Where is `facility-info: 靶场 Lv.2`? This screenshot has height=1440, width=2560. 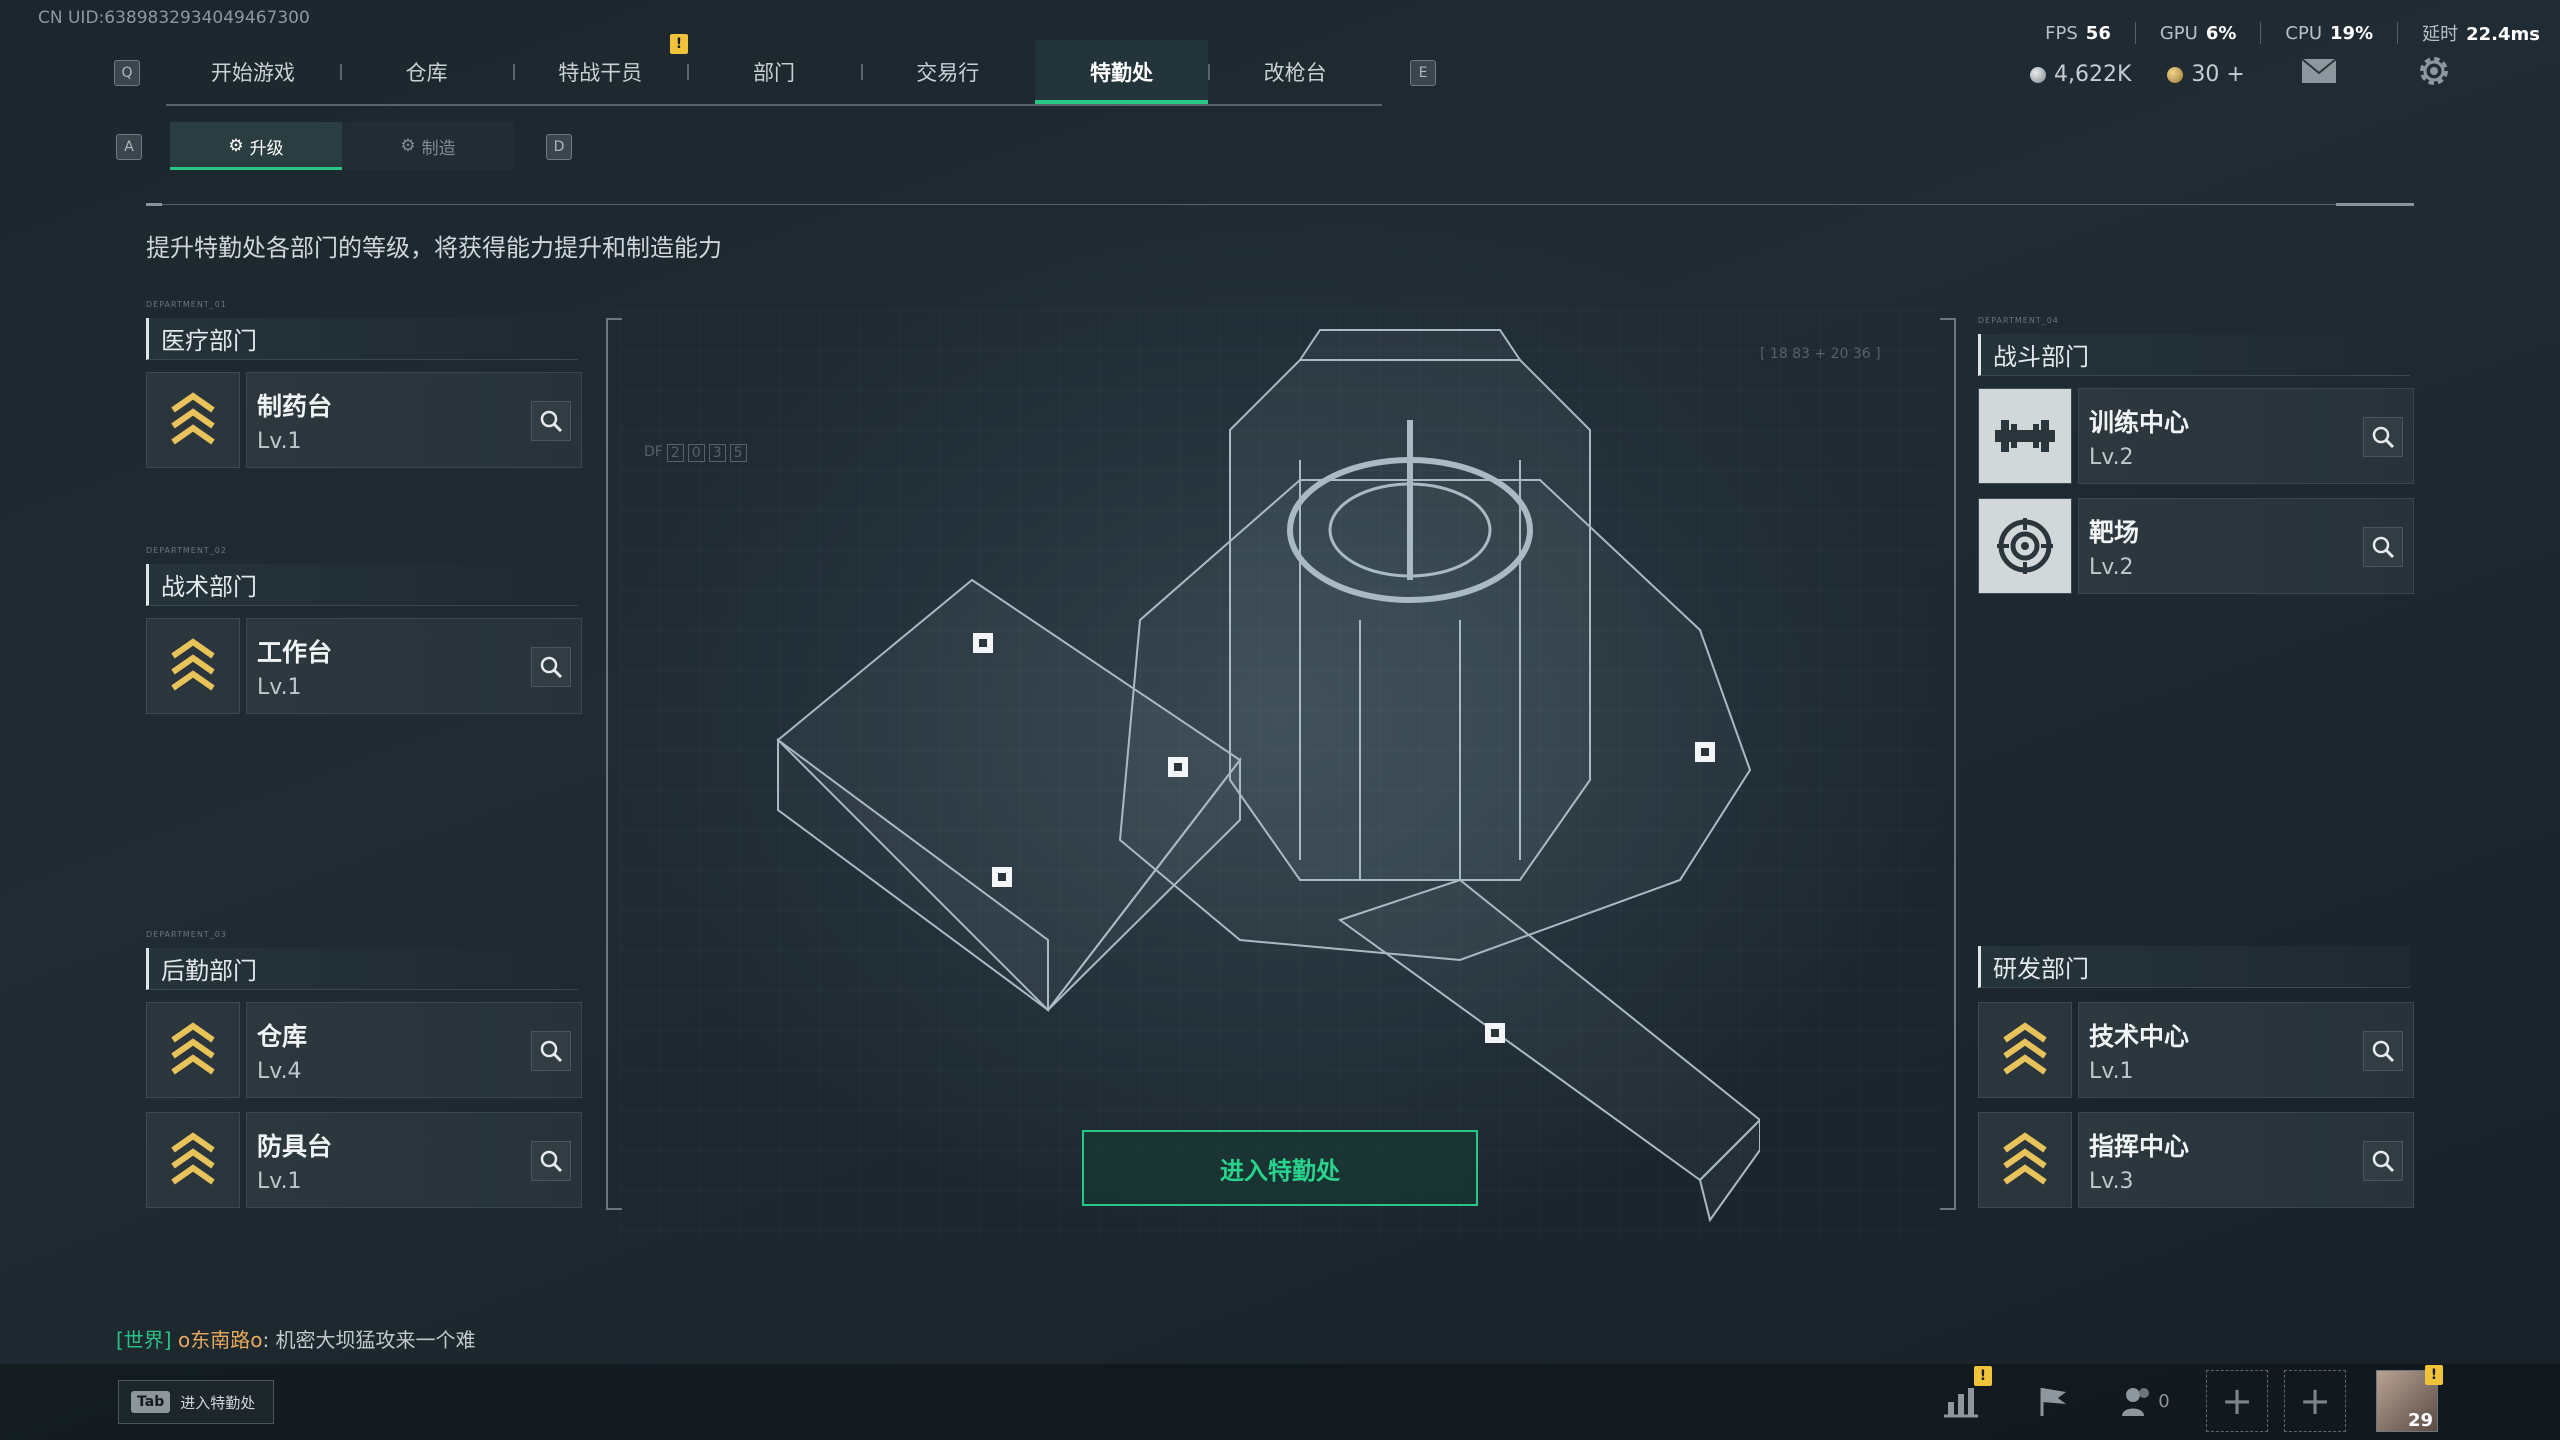 facility-info: 靶场 Lv.2 is located at coordinates (2246, 546).